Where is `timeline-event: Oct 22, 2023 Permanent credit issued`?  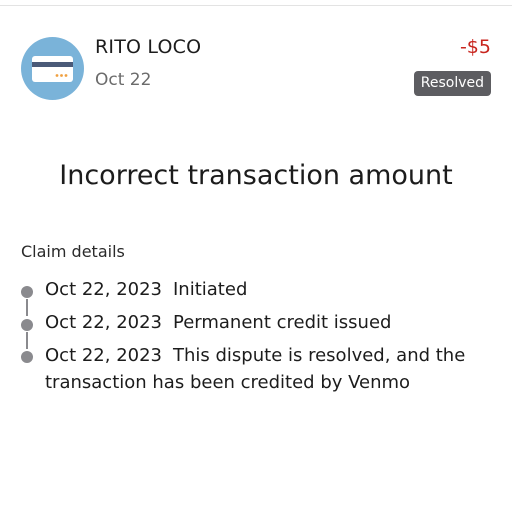 timeline-event: Oct 22, 2023 Permanent credit issued is located at coordinates (265, 322).